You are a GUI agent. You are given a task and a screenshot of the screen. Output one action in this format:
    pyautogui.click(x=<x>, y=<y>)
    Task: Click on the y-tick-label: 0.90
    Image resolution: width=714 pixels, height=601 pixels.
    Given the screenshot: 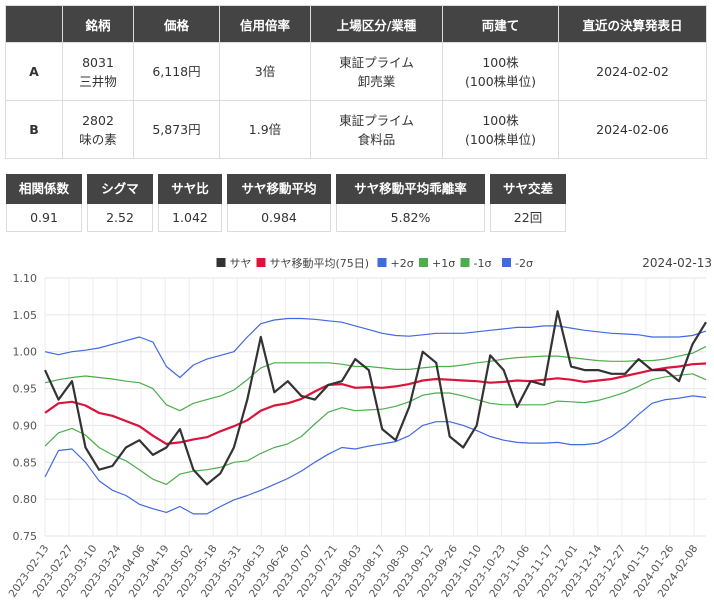 What is the action you would take?
    pyautogui.click(x=25, y=425)
    